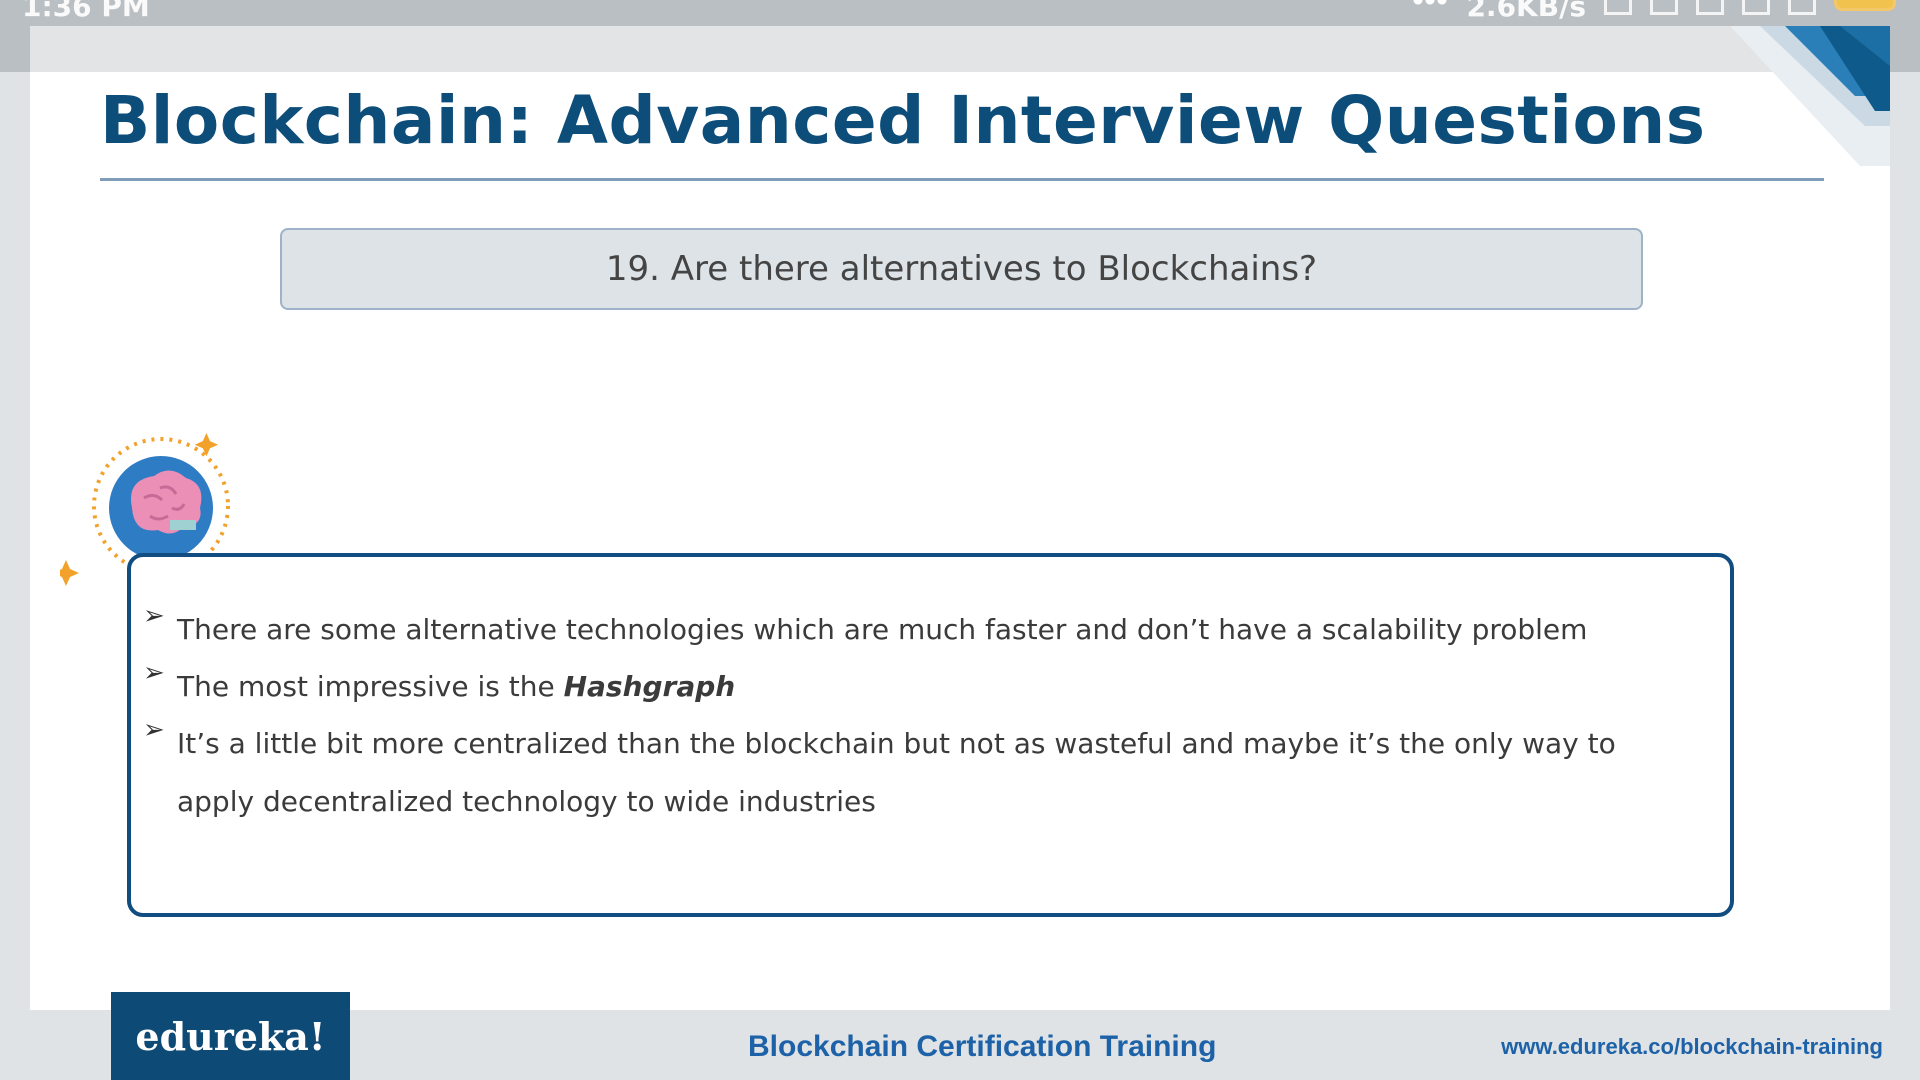 Image resolution: width=1920 pixels, height=1080 pixels. I want to click on slide-title: Blockchain: Advanced Interview Questions, so click(903, 120).